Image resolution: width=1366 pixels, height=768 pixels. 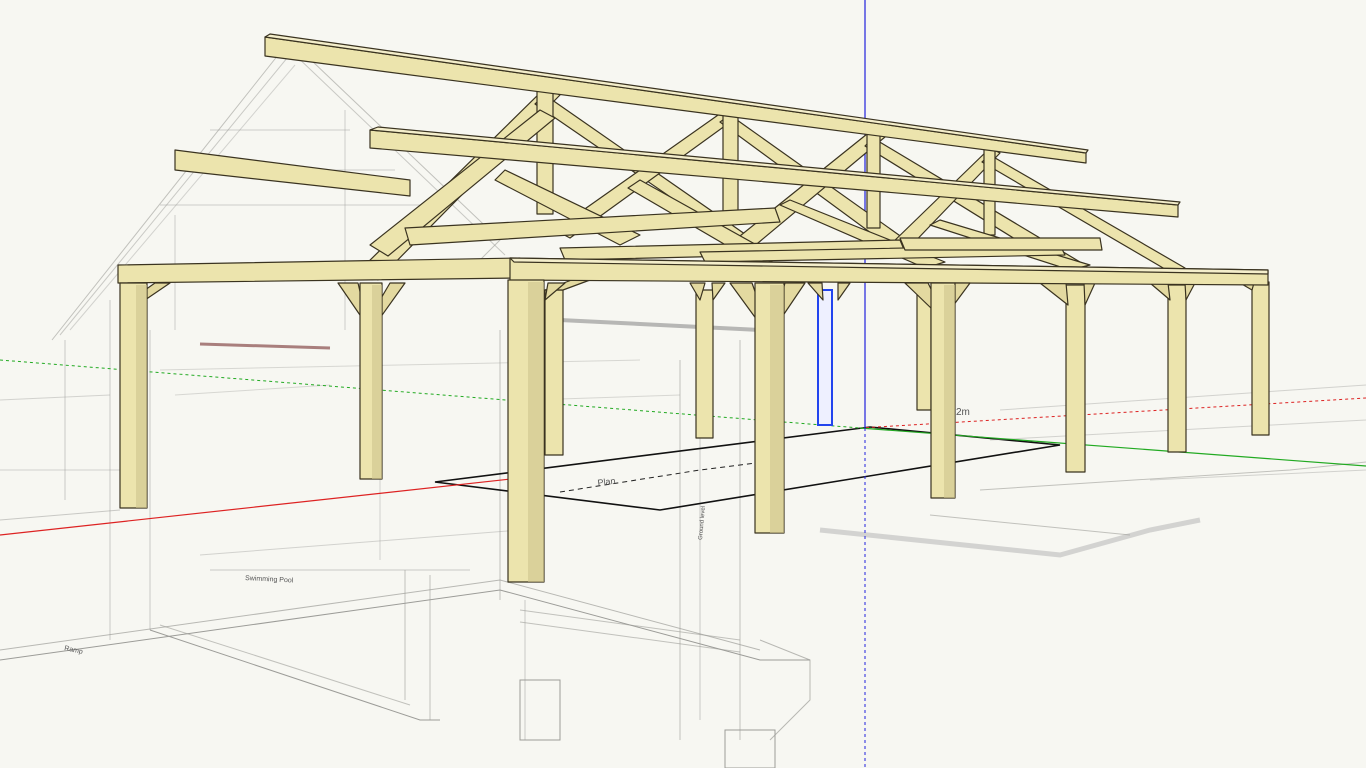 What do you see at coordinates (774, 173) in the screenshot?
I see `purlin-front` at bounding box center [774, 173].